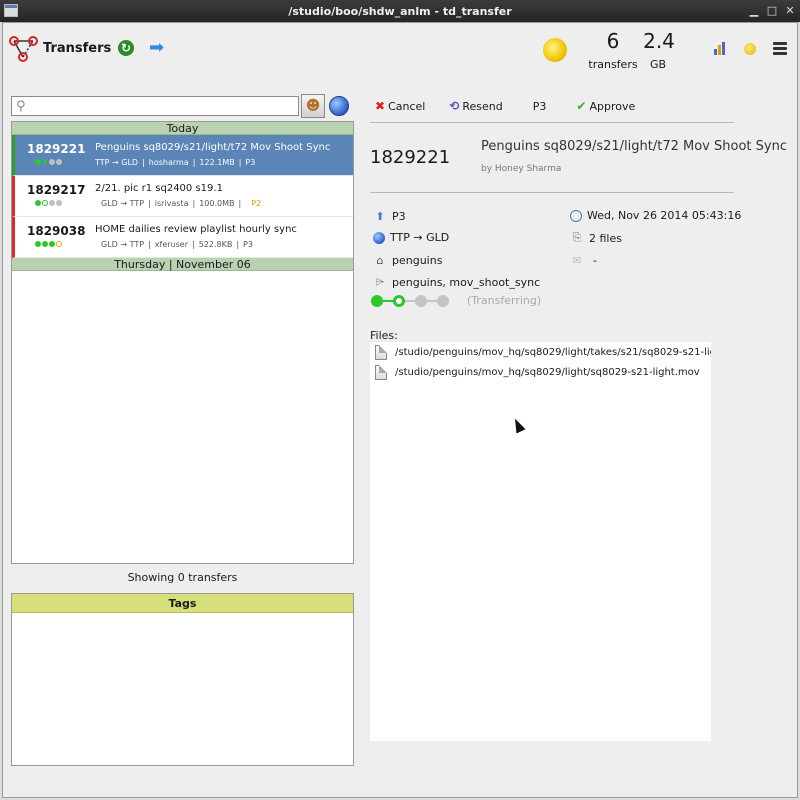 The width and height of the screenshot is (800, 800). I want to click on detail-transfer-id: 1829221, so click(410, 157).